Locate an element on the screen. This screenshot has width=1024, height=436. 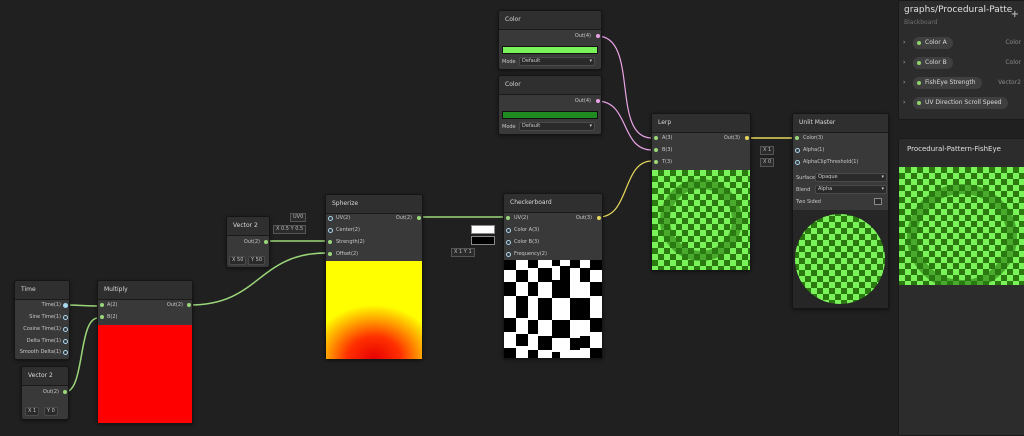
spherize-offset-dot is located at coordinates (330, 254).